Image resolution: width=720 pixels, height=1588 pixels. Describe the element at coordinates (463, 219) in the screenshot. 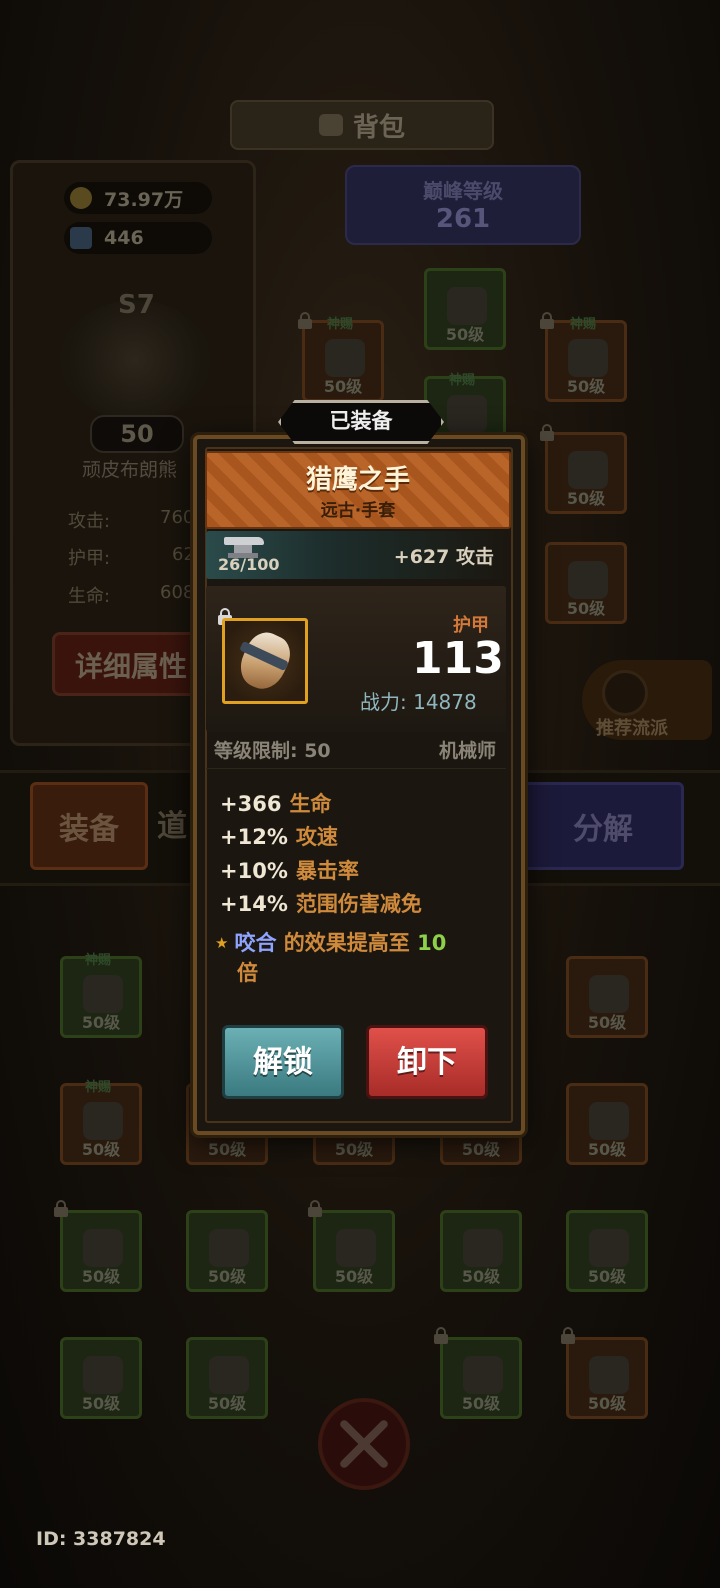

I see `peak-level-value: 261` at that location.